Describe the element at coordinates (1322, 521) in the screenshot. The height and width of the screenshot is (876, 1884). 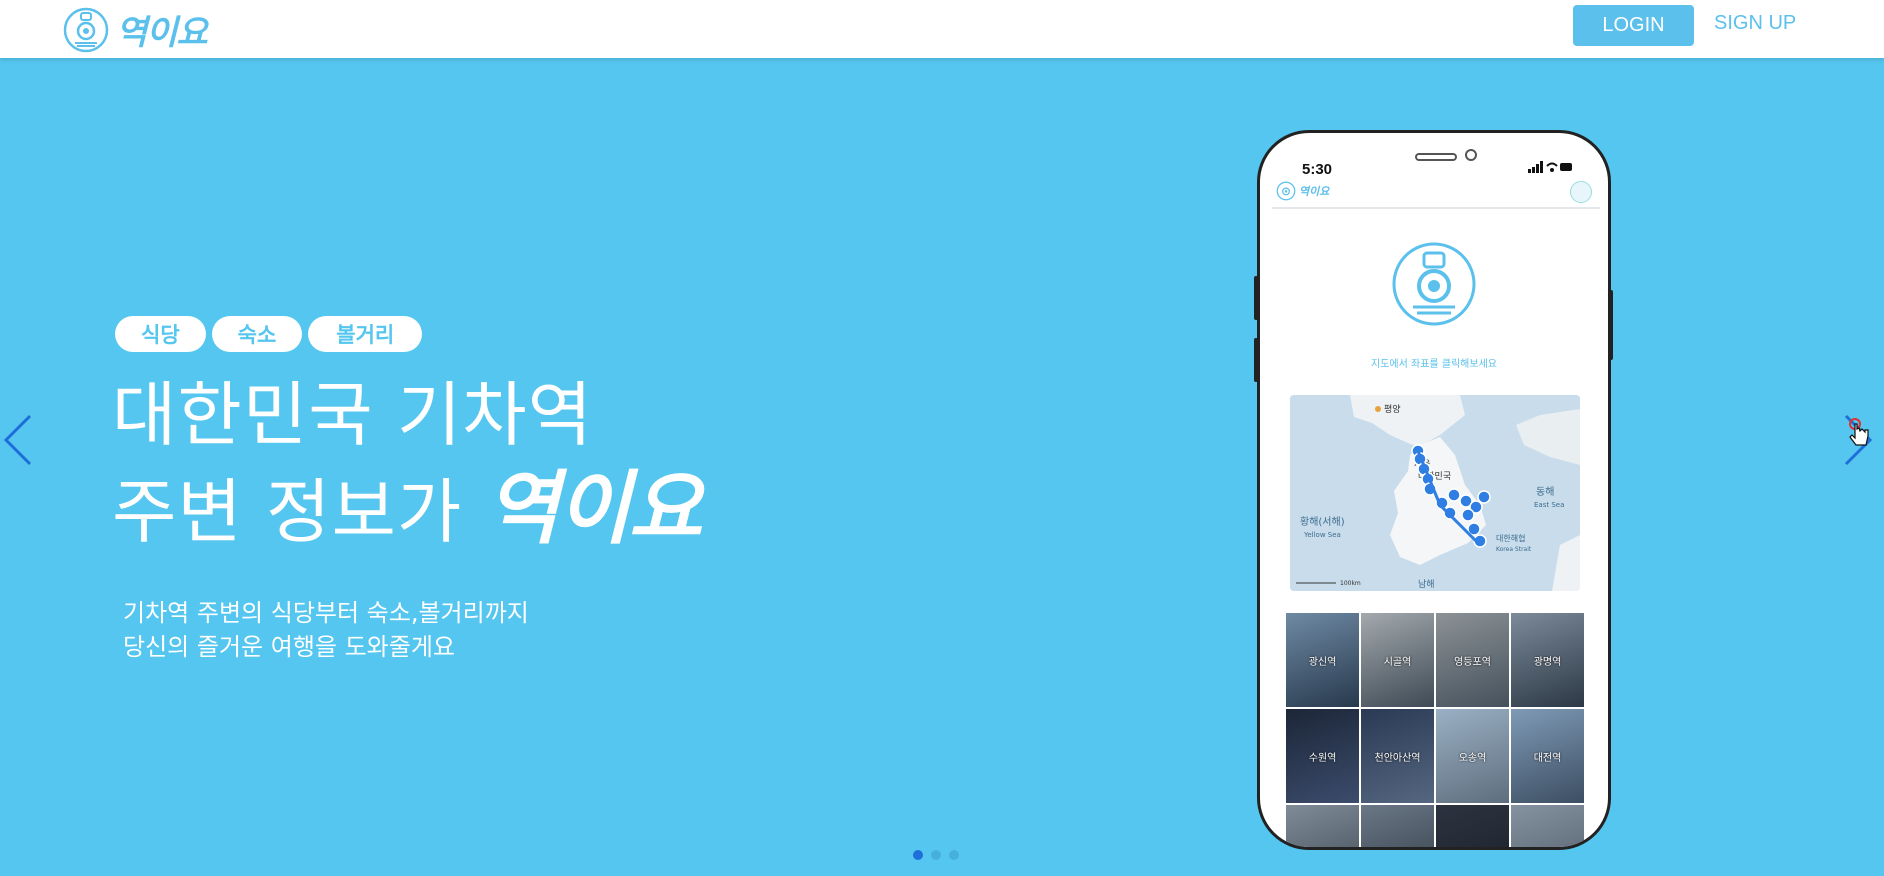
I see `map-label-yellow-sea: 황해(서해)` at that location.